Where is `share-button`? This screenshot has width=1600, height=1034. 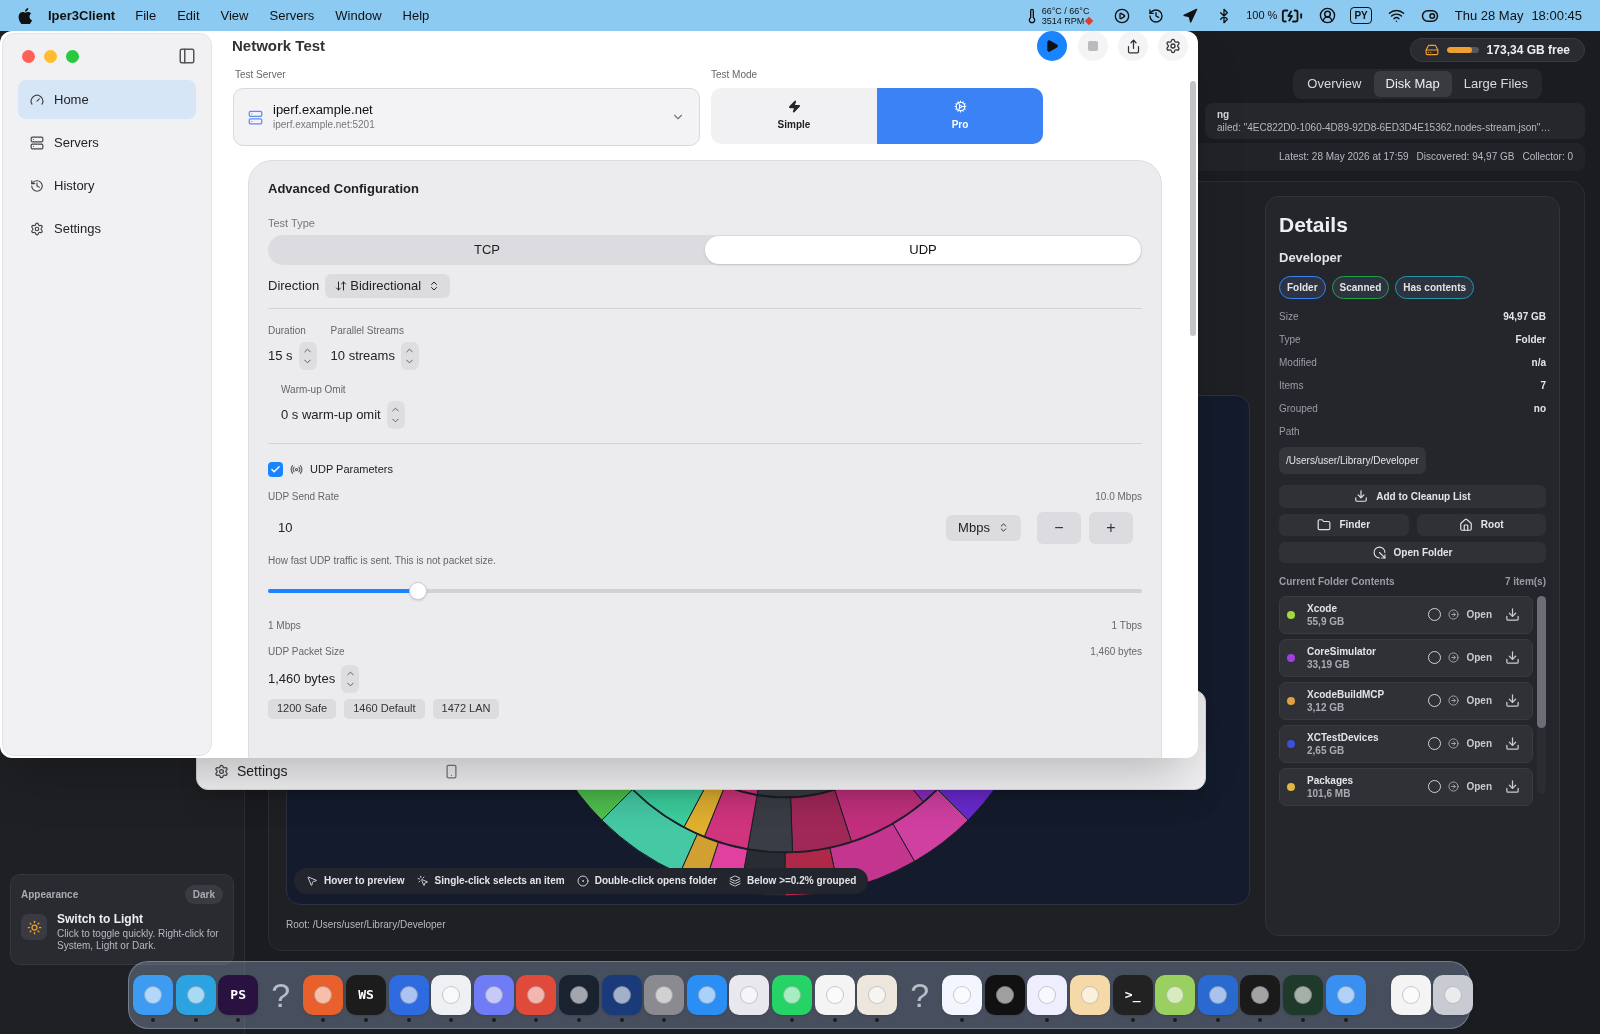
share-button is located at coordinates (1133, 46).